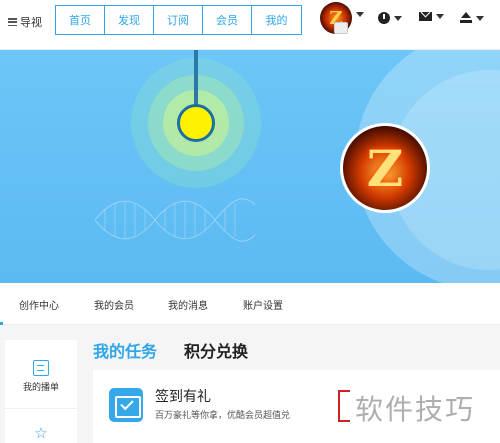  What do you see at coordinates (216, 350) in the screenshot?
I see `tab-points-exchange: 积分兑换` at bounding box center [216, 350].